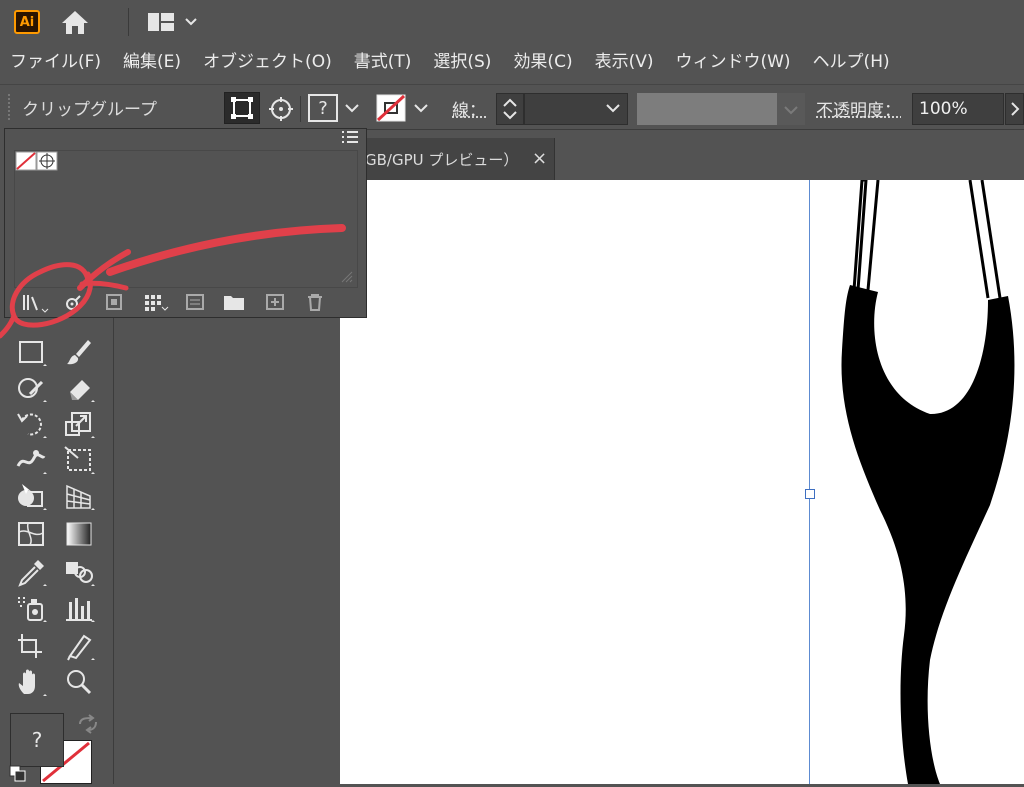 The image size is (1024, 787). Describe the element at coordinates (858, 108) in the screenshot. I see `opacity-label: 不透明度：` at that location.